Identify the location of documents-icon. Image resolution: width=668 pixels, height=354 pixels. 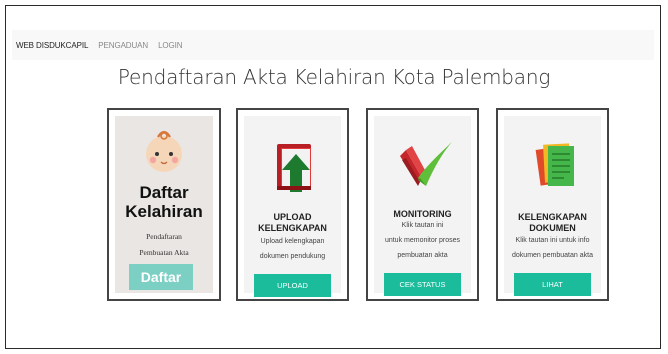
(554, 164).